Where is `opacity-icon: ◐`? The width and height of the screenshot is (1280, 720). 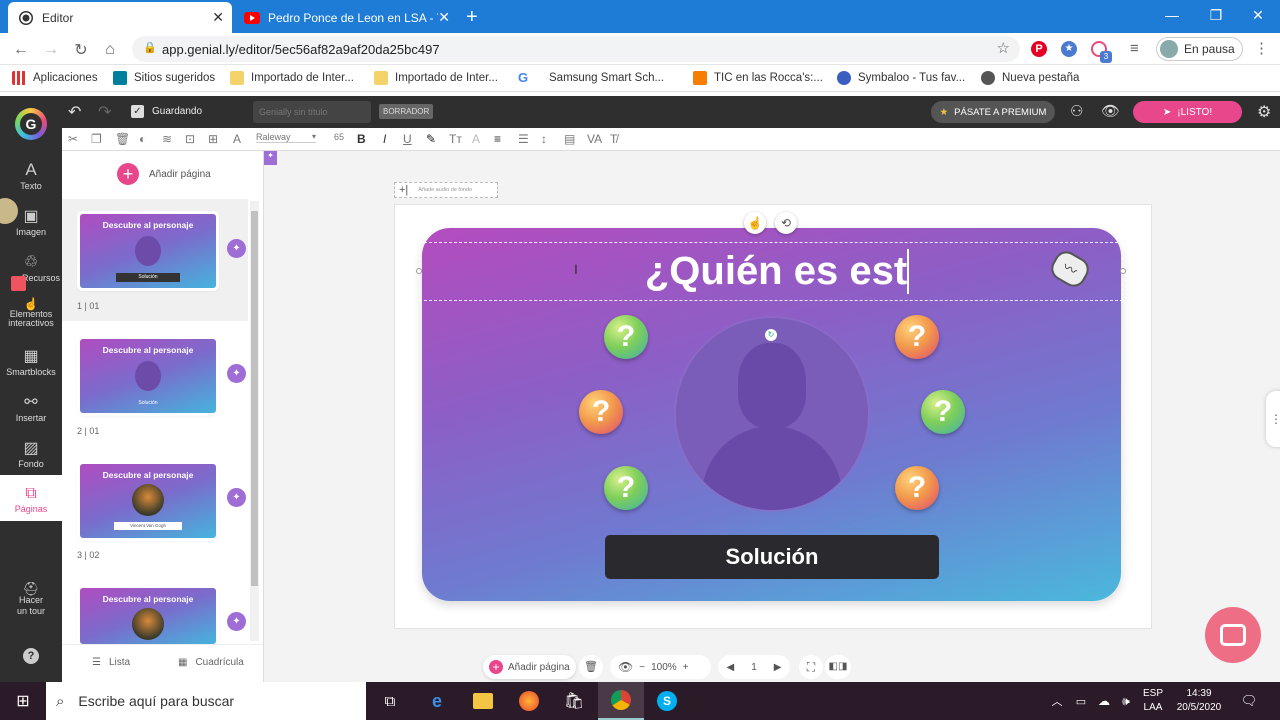
opacity-icon: ◐ is located at coordinates (142, 139).